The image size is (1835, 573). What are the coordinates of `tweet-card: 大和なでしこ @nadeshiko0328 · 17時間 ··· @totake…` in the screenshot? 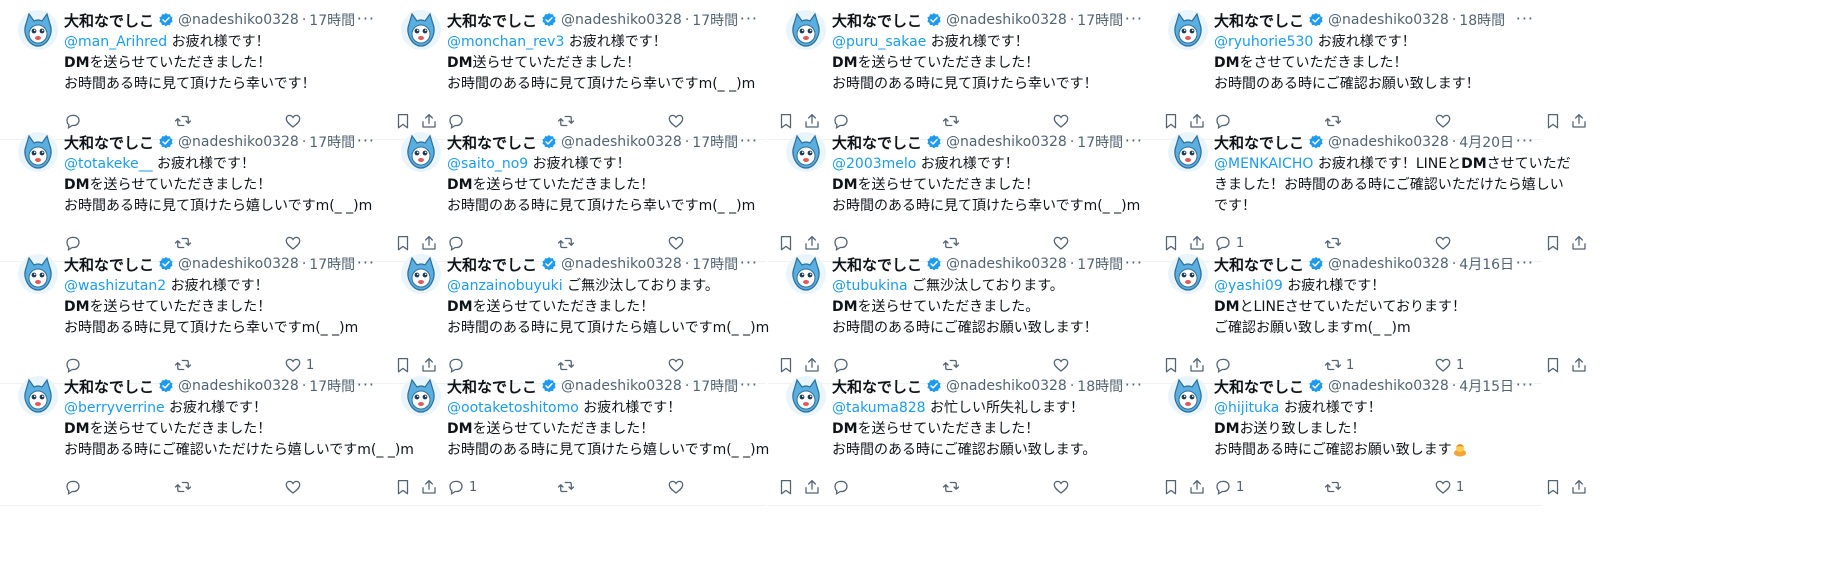 It's located at (218, 192).